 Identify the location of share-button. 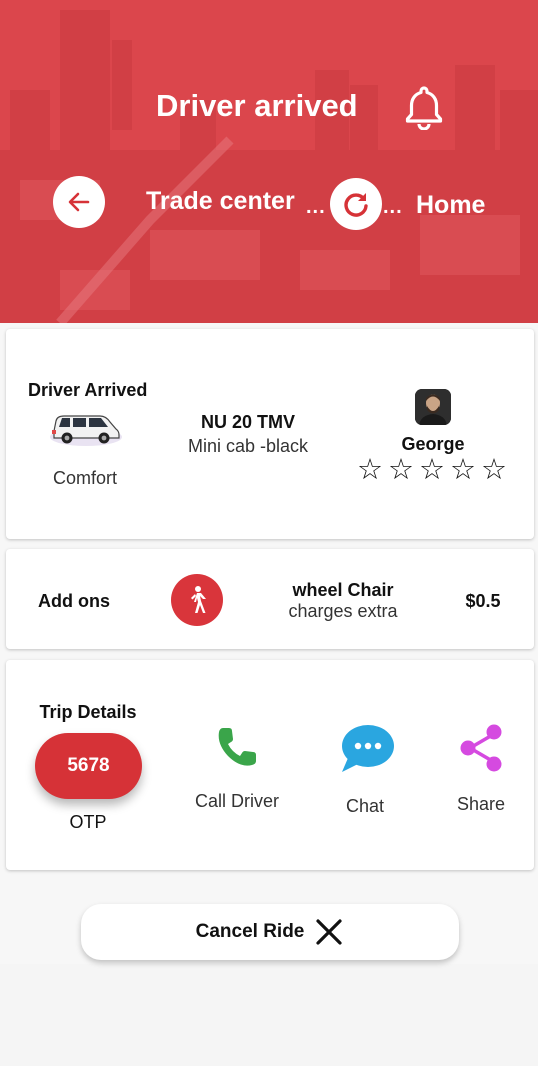
(482, 748).